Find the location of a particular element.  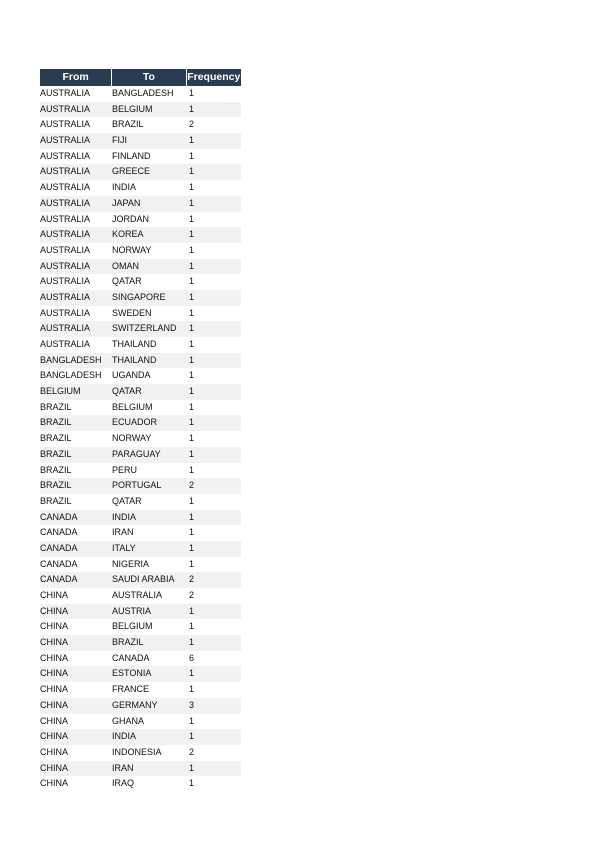

cell-to: SINGAPORE is located at coordinates (139, 296).